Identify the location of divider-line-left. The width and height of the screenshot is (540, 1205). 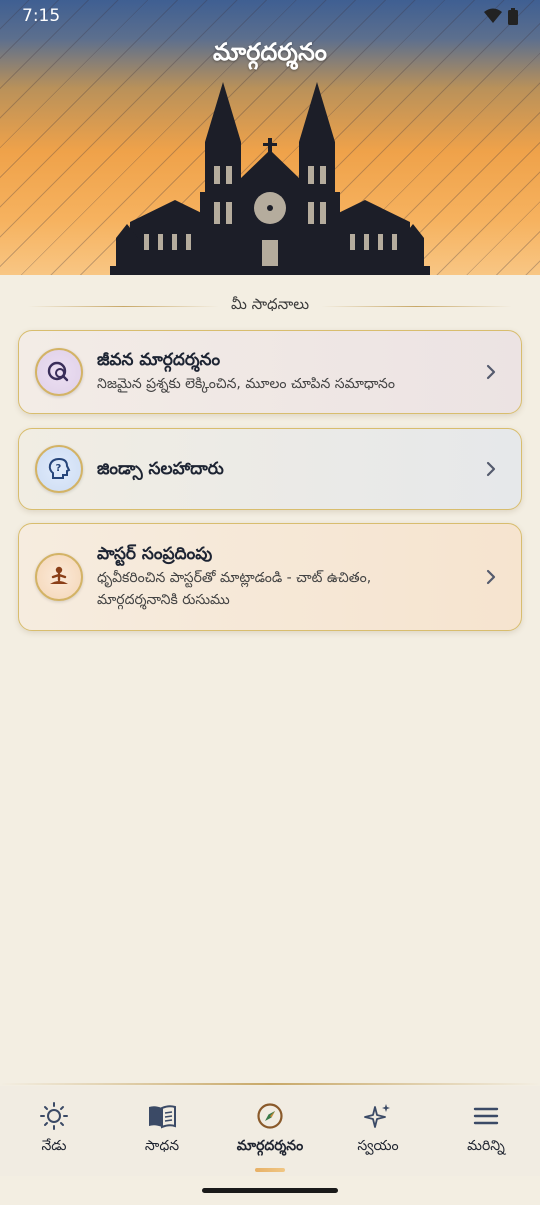
(123, 306).